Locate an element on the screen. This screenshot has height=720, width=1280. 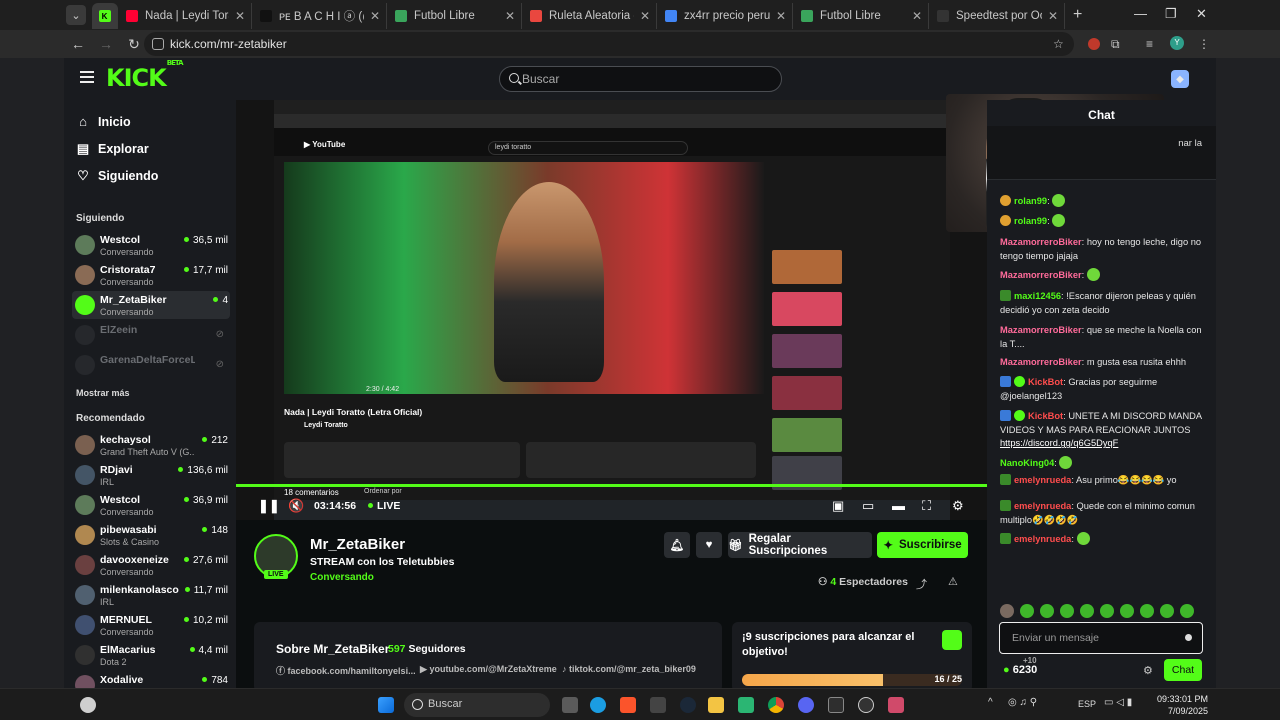
tab-1: ᴘᴇ B A C H I ⓐ (@iamba ✕ is located at coordinates (319, 16).